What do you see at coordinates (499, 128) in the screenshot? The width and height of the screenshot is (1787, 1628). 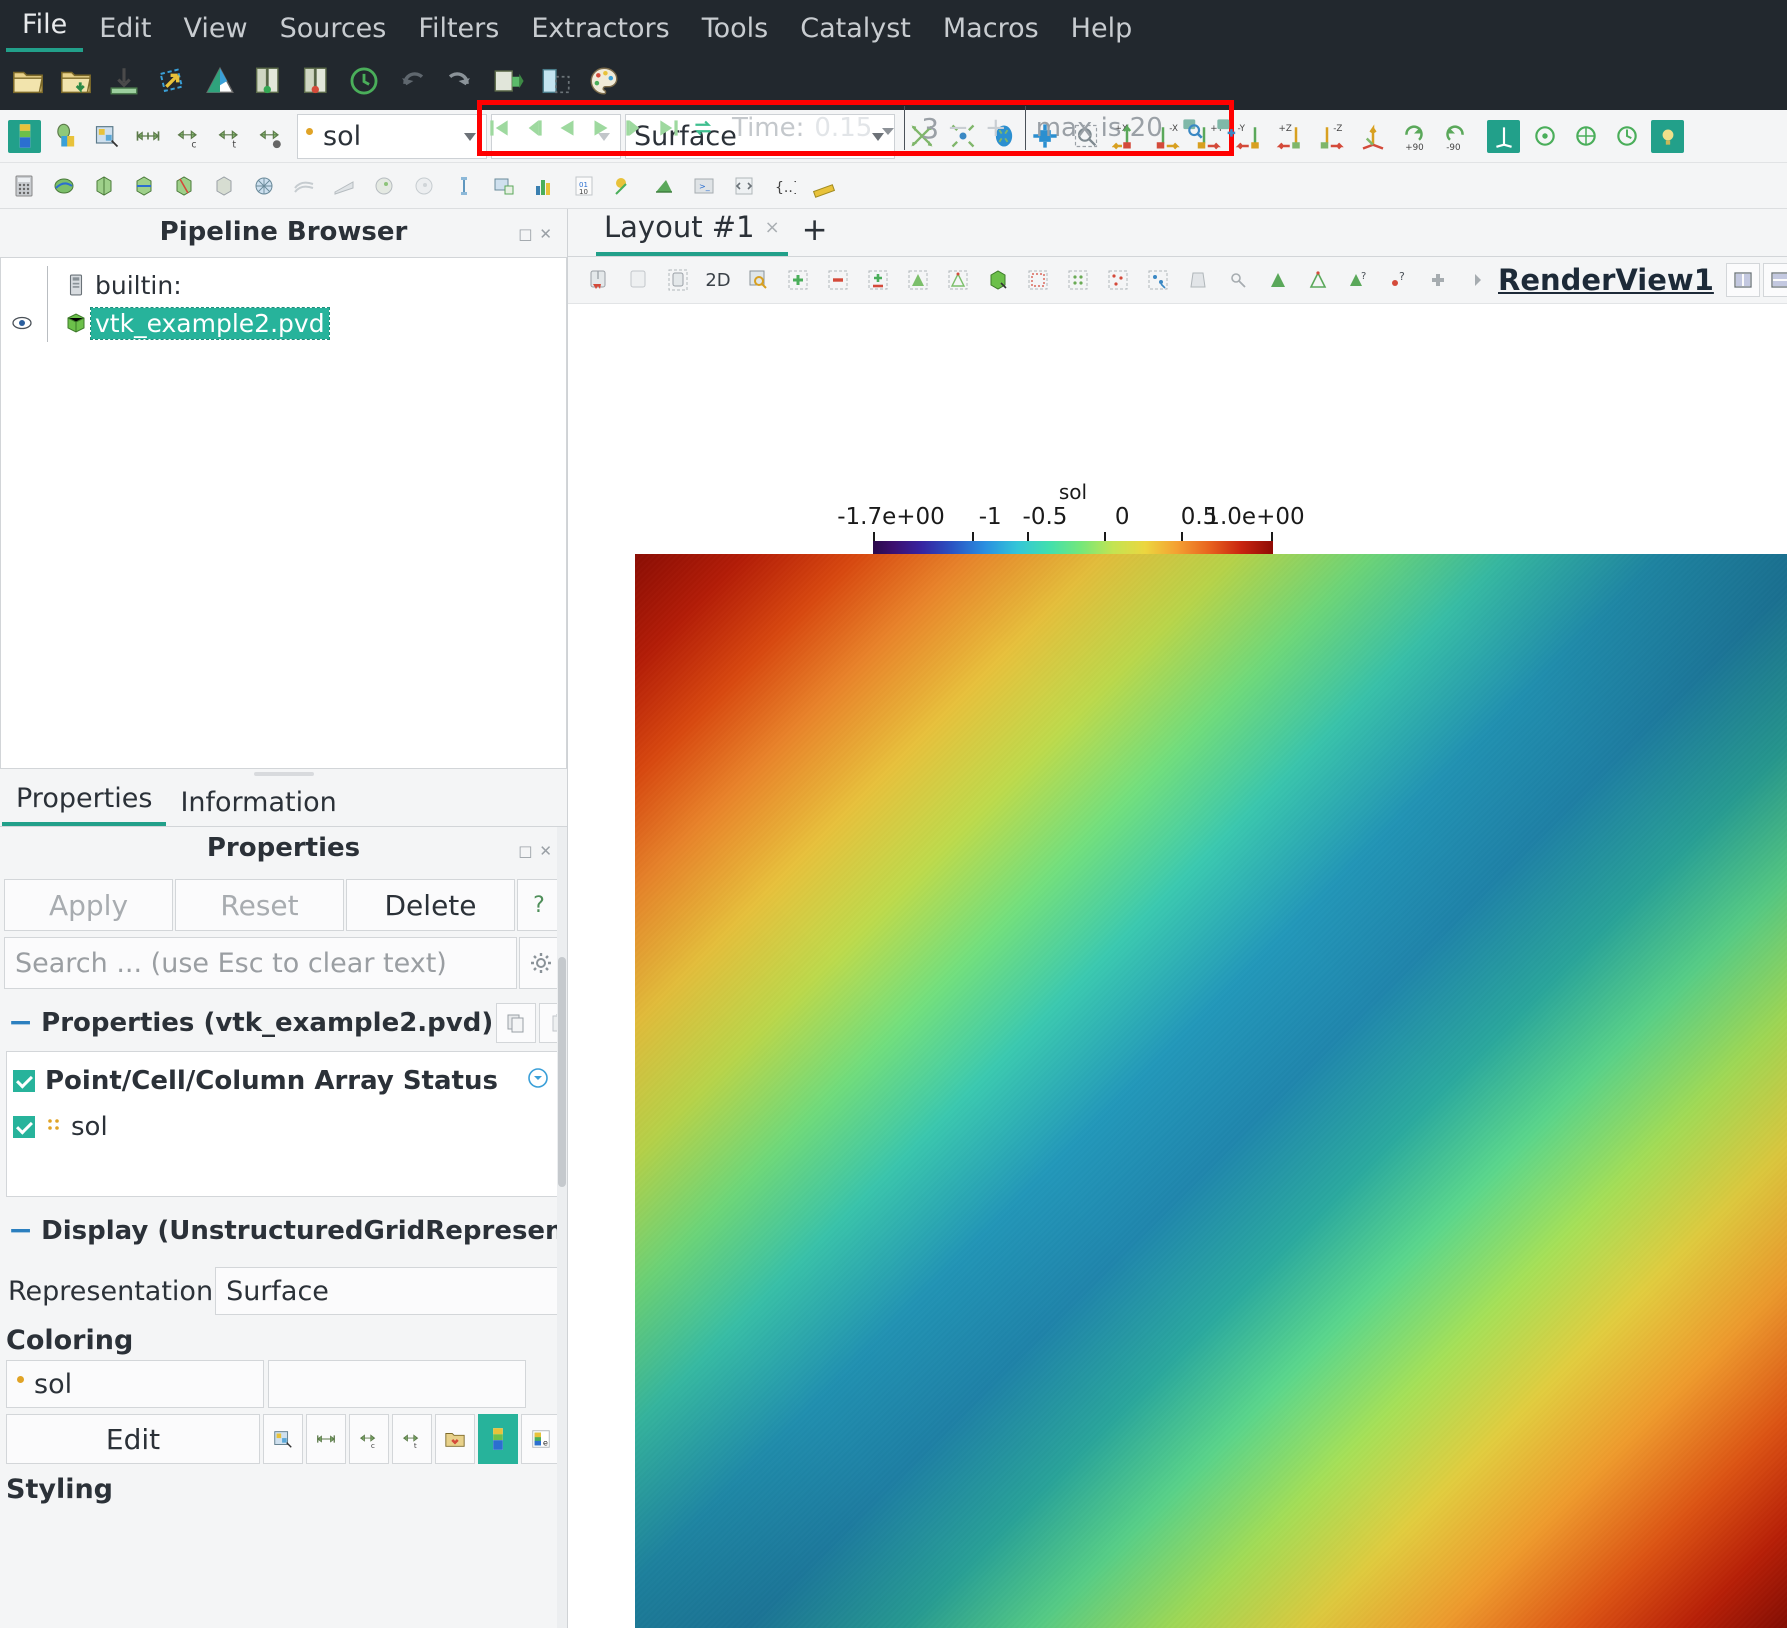 I see `first-frame-icon` at bounding box center [499, 128].